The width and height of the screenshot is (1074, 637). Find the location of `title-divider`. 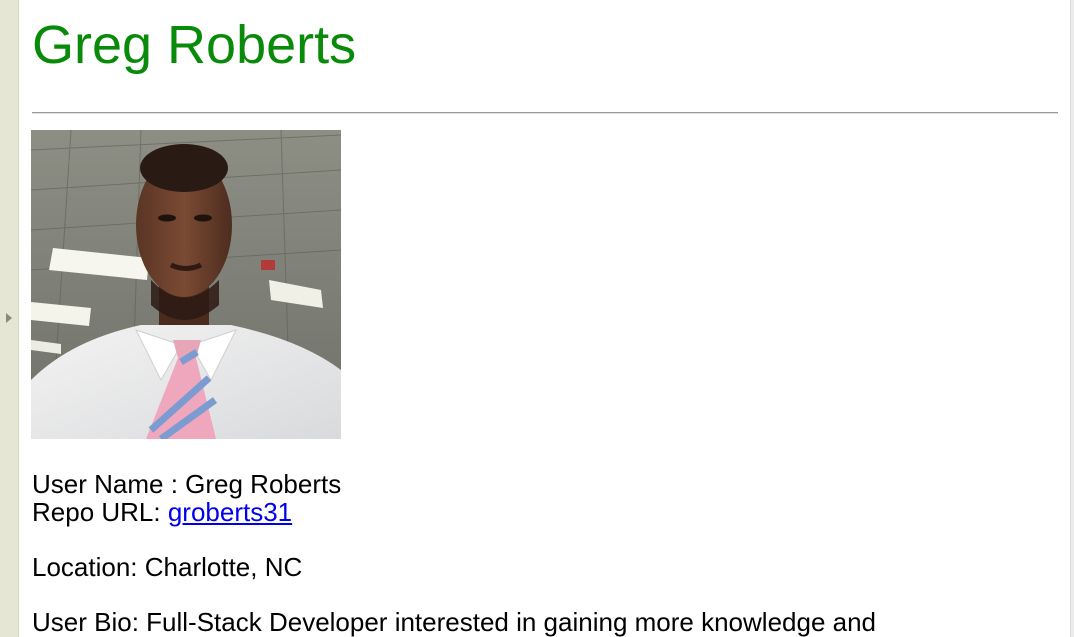

title-divider is located at coordinates (545, 113).